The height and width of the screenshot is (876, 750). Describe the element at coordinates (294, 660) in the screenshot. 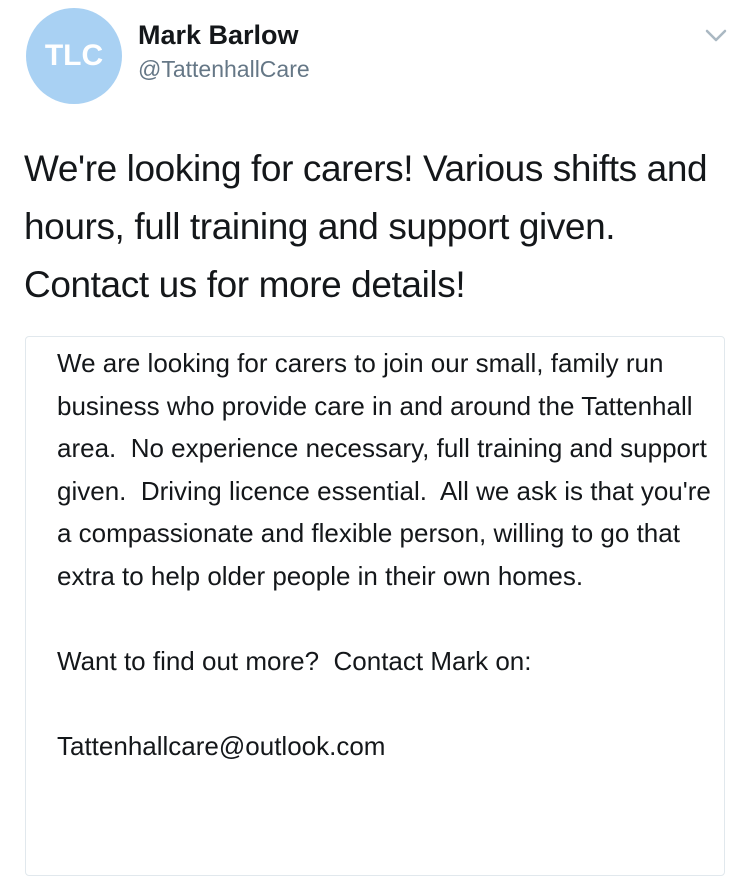

I see `card-paragraph-2: Want to find out more? Contact Mark on:` at that location.